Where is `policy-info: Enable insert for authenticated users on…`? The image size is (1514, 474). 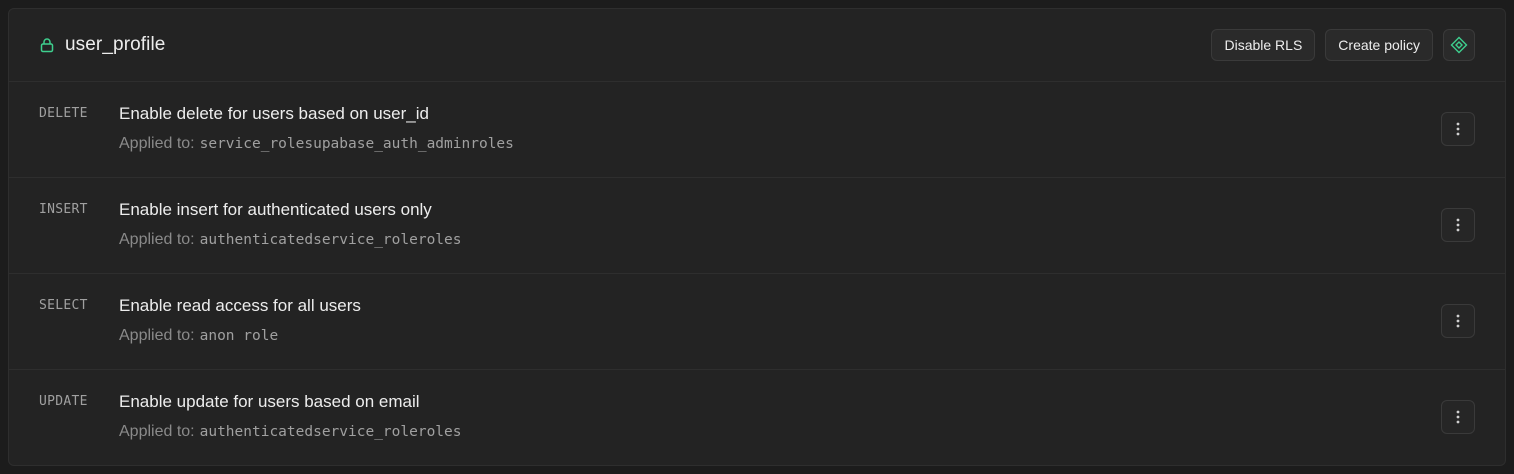 policy-info: Enable insert for authenticated users on… is located at coordinates (290, 225).